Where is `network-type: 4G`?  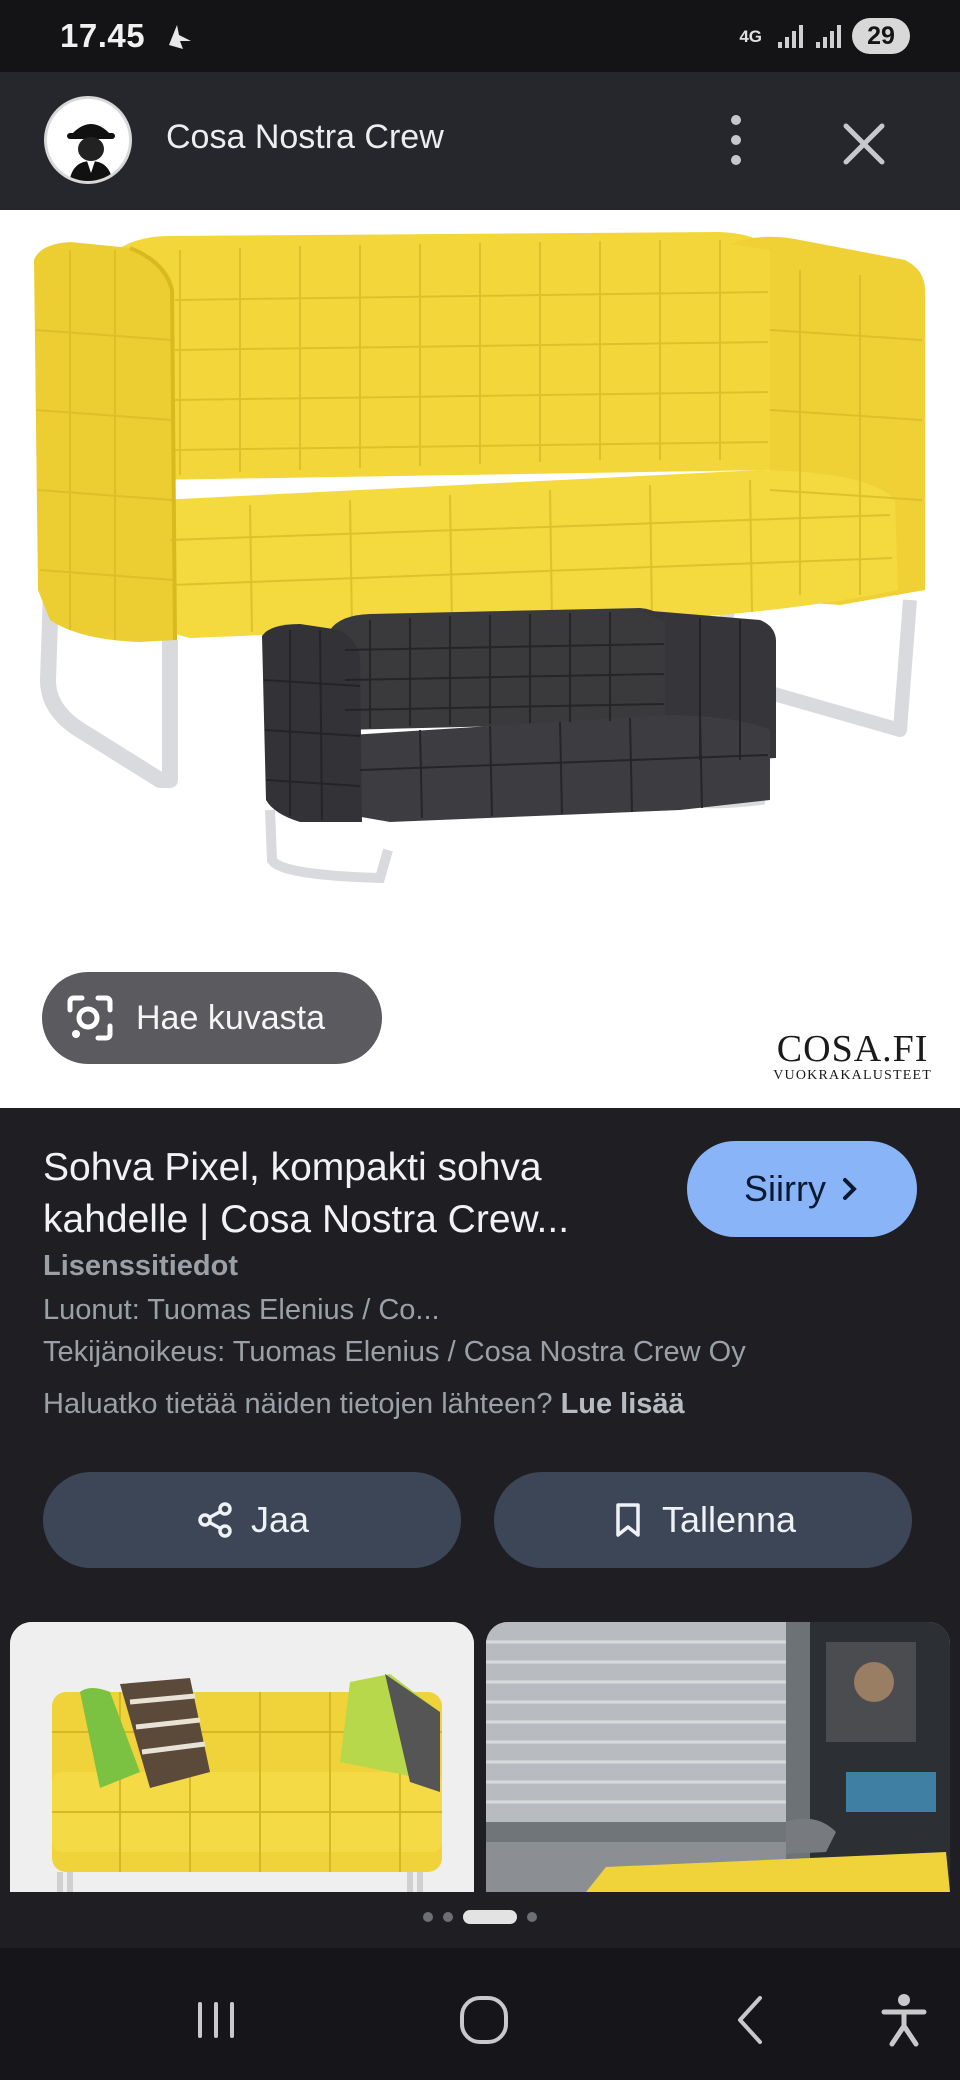
network-type: 4G is located at coordinates (750, 36).